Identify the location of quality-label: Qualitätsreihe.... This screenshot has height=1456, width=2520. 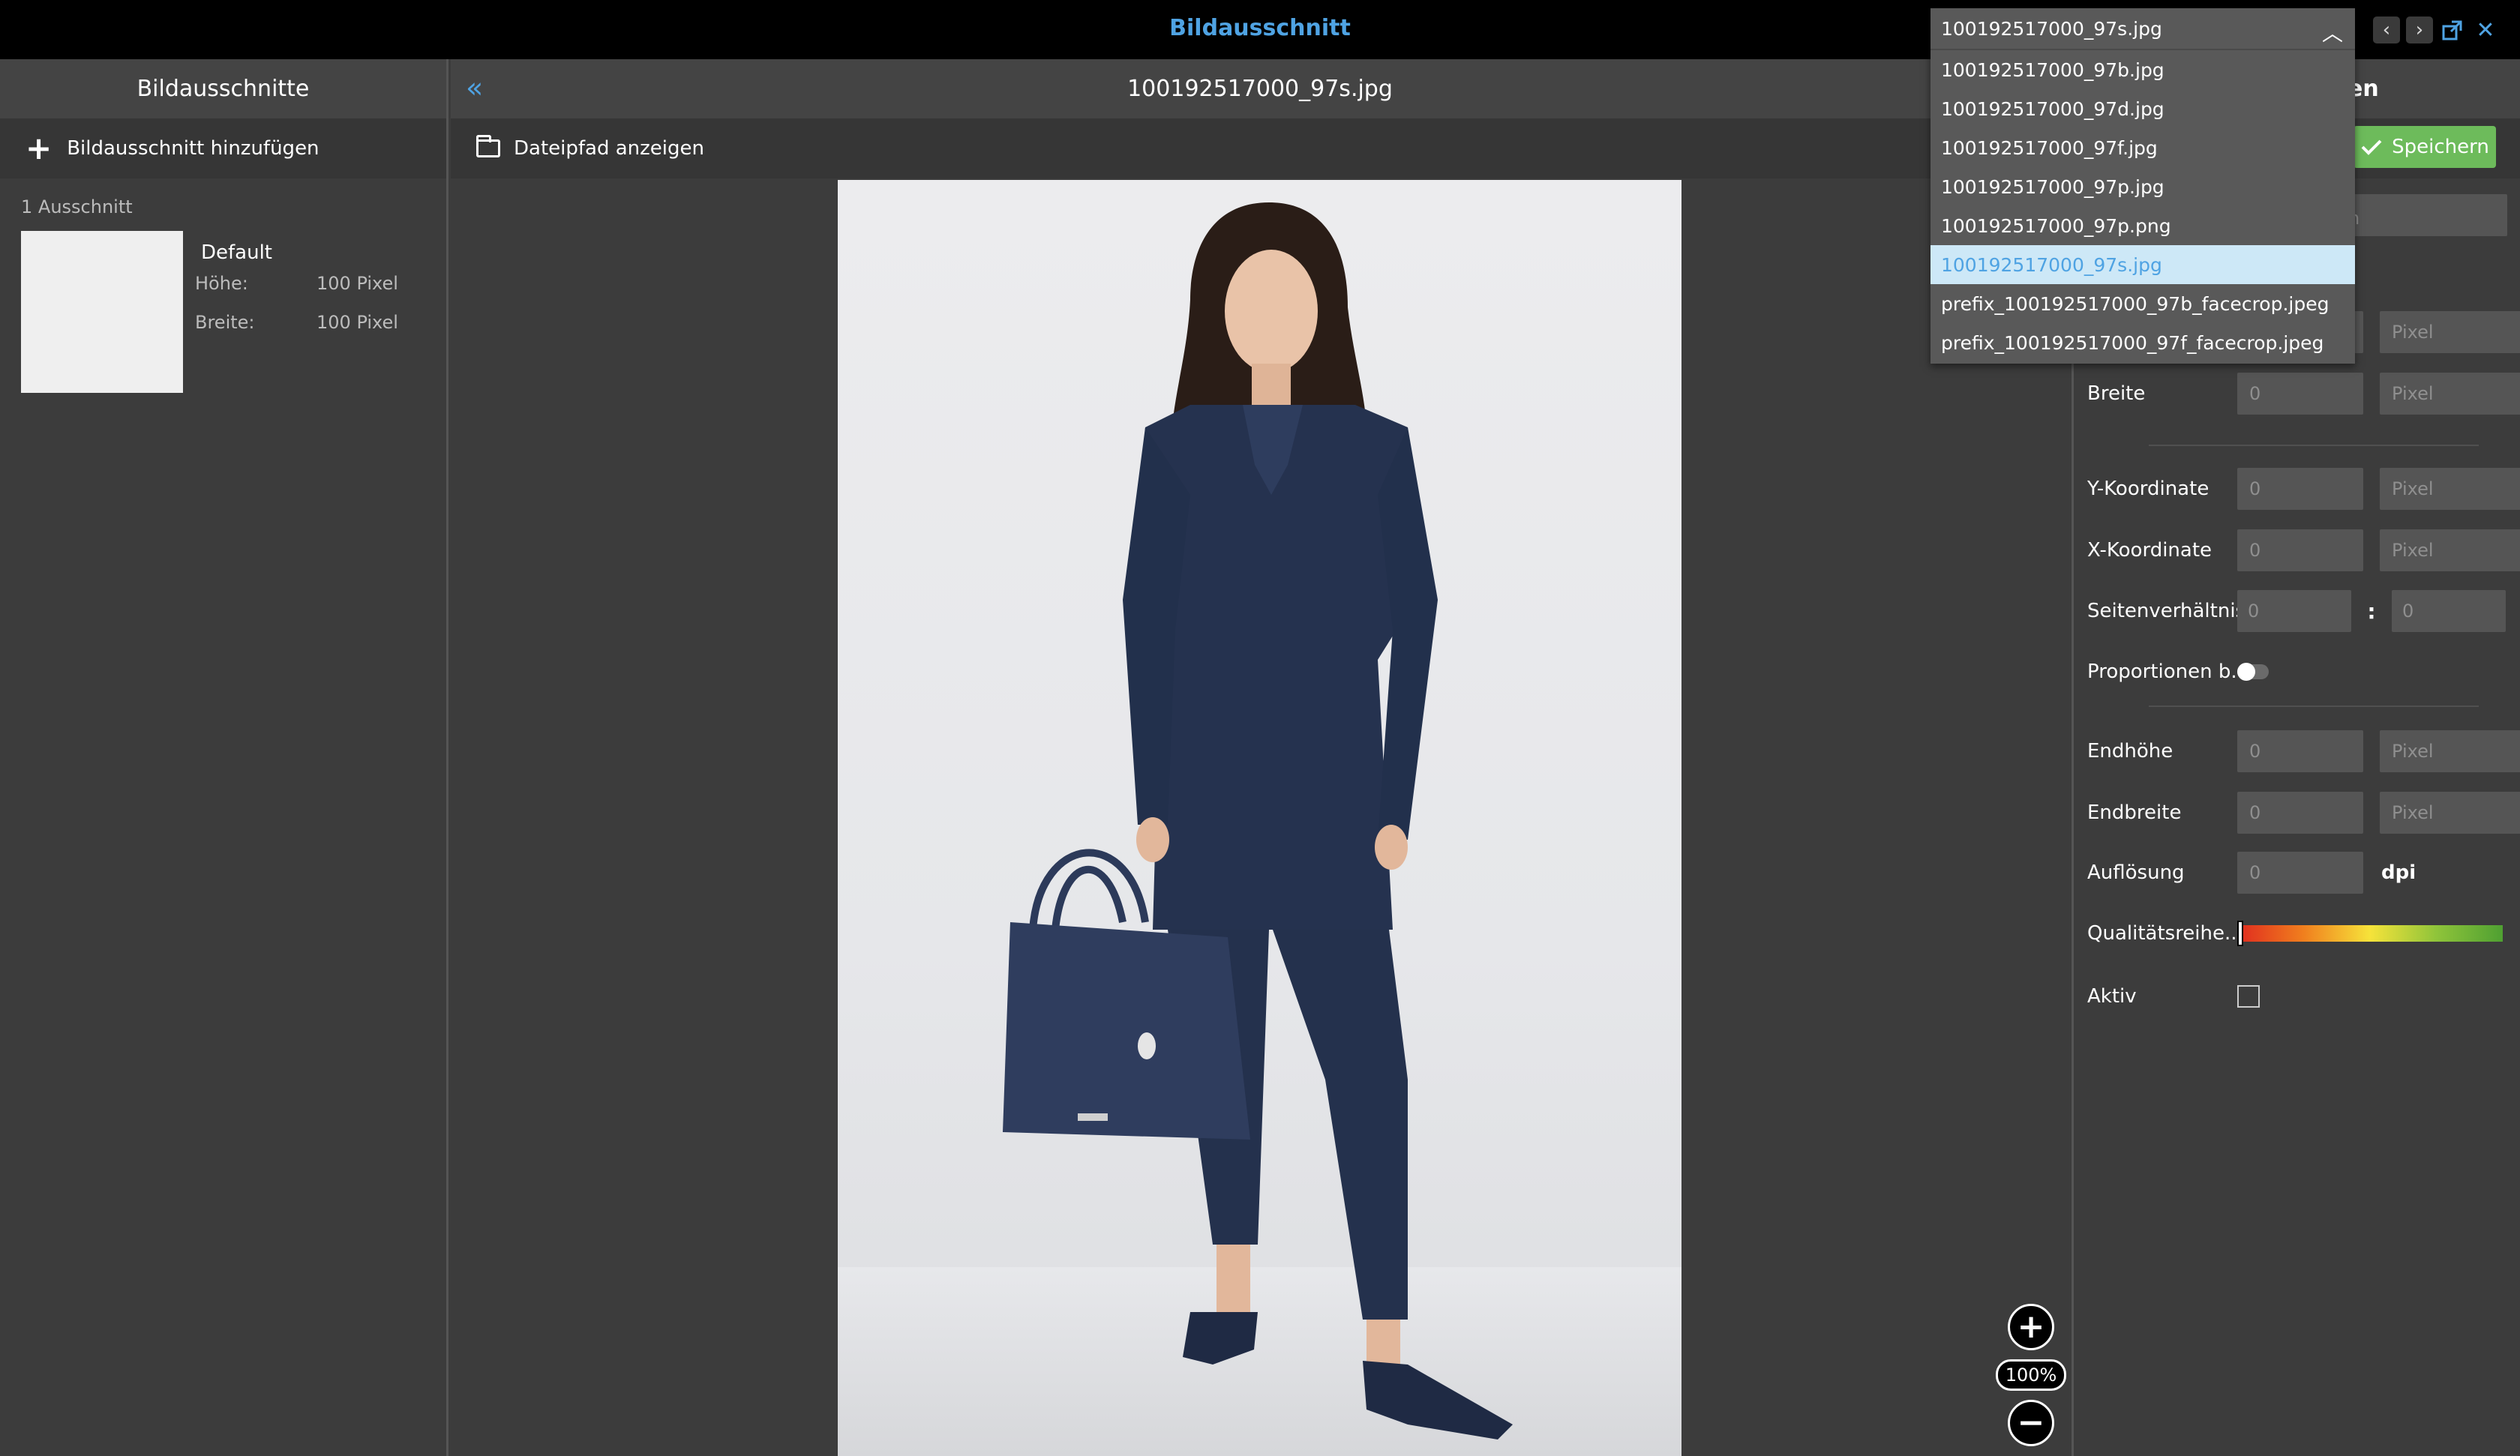
(2162, 933).